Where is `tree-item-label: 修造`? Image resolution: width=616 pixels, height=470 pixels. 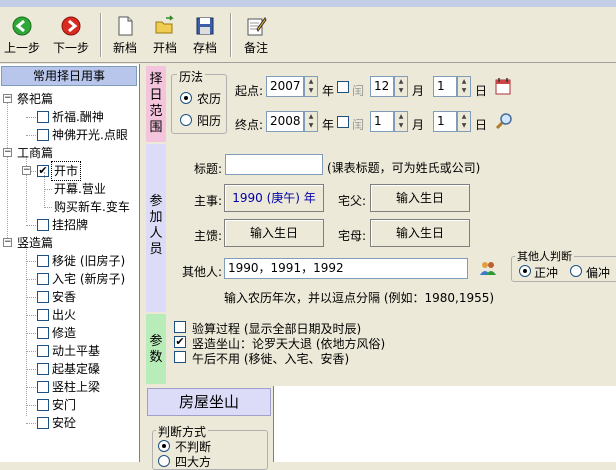 tree-item-label: 修造 is located at coordinates (64, 333).